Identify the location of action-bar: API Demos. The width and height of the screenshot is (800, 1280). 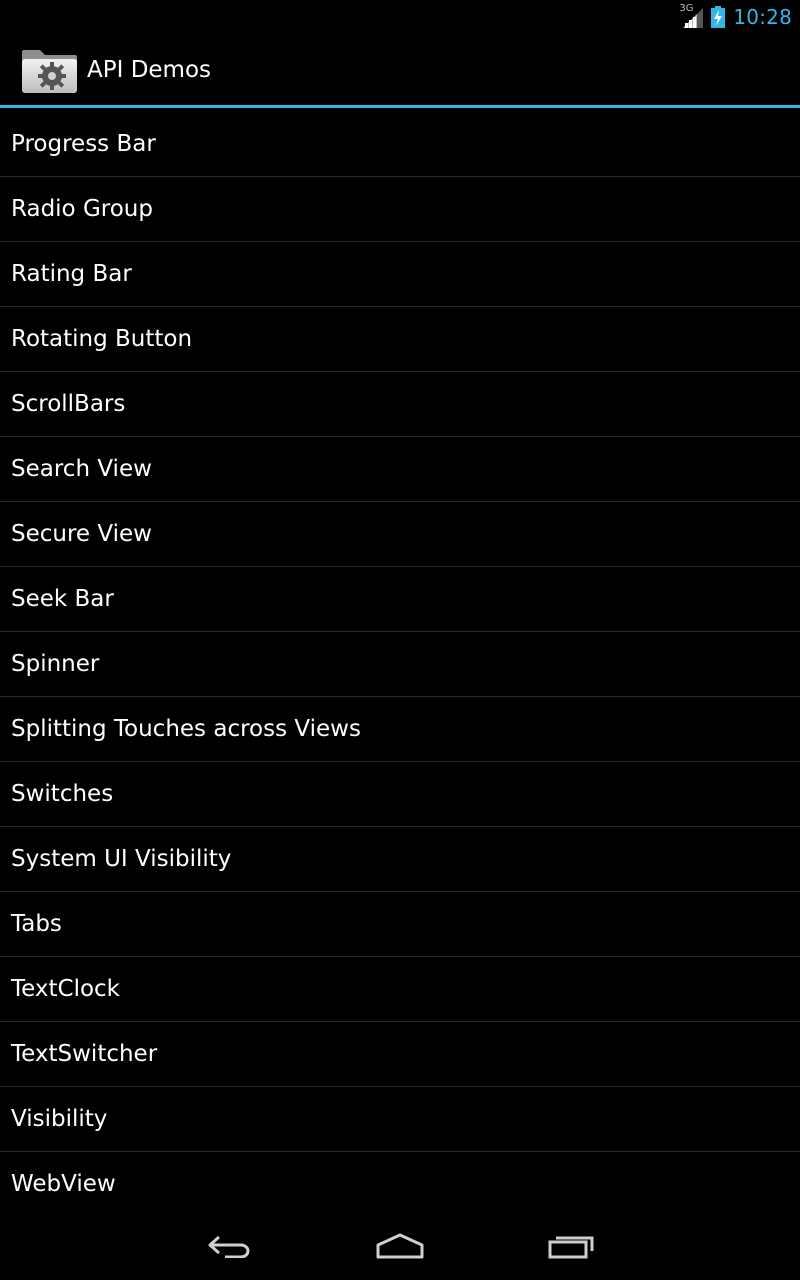
(400, 70).